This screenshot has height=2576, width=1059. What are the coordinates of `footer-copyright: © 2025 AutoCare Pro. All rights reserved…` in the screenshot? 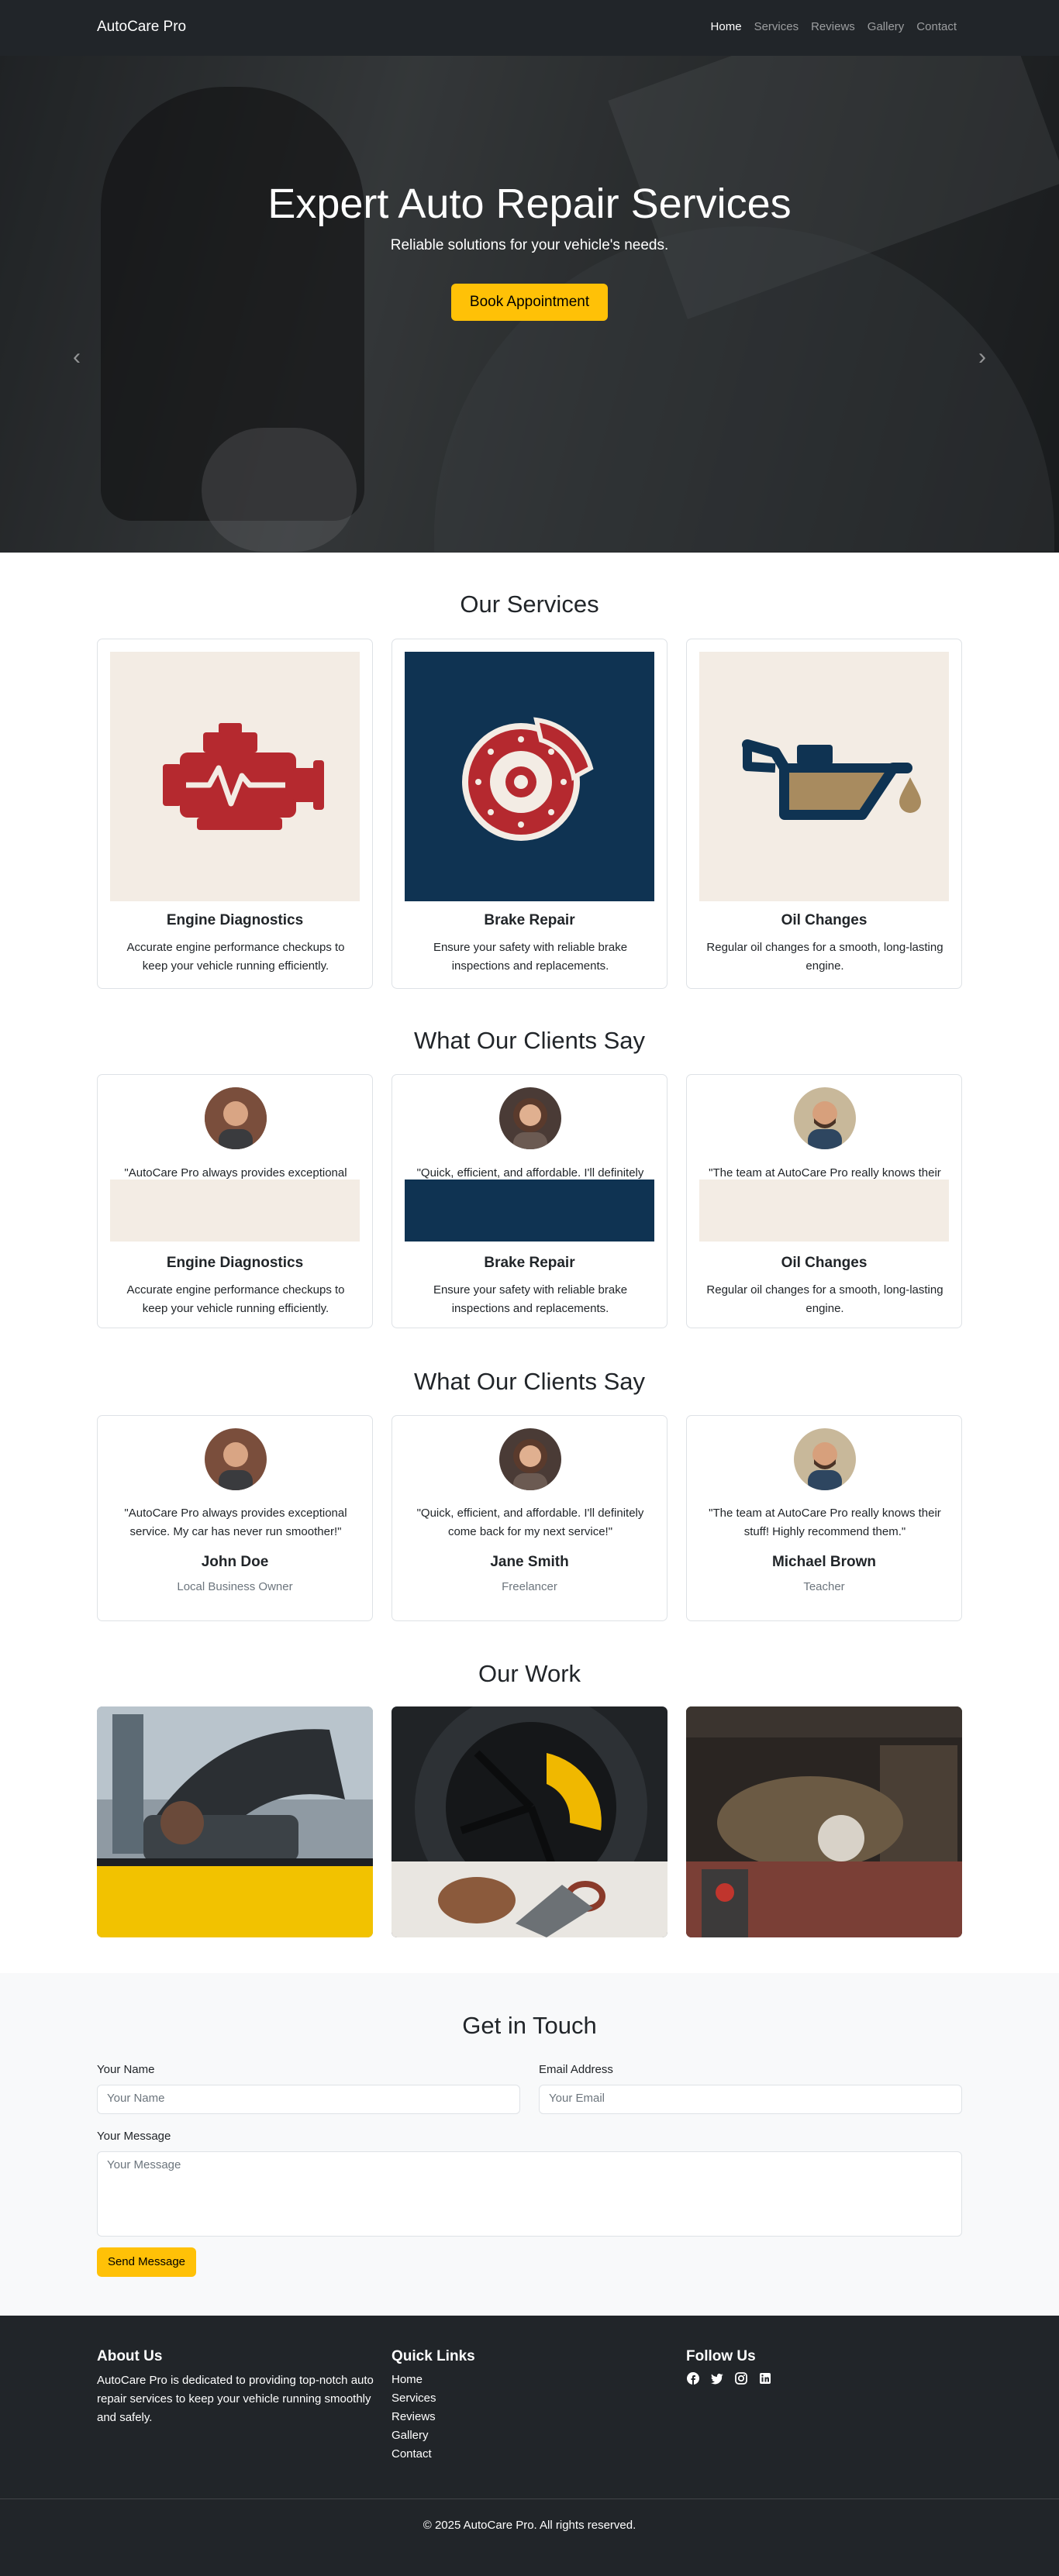 It's located at (529, 2525).